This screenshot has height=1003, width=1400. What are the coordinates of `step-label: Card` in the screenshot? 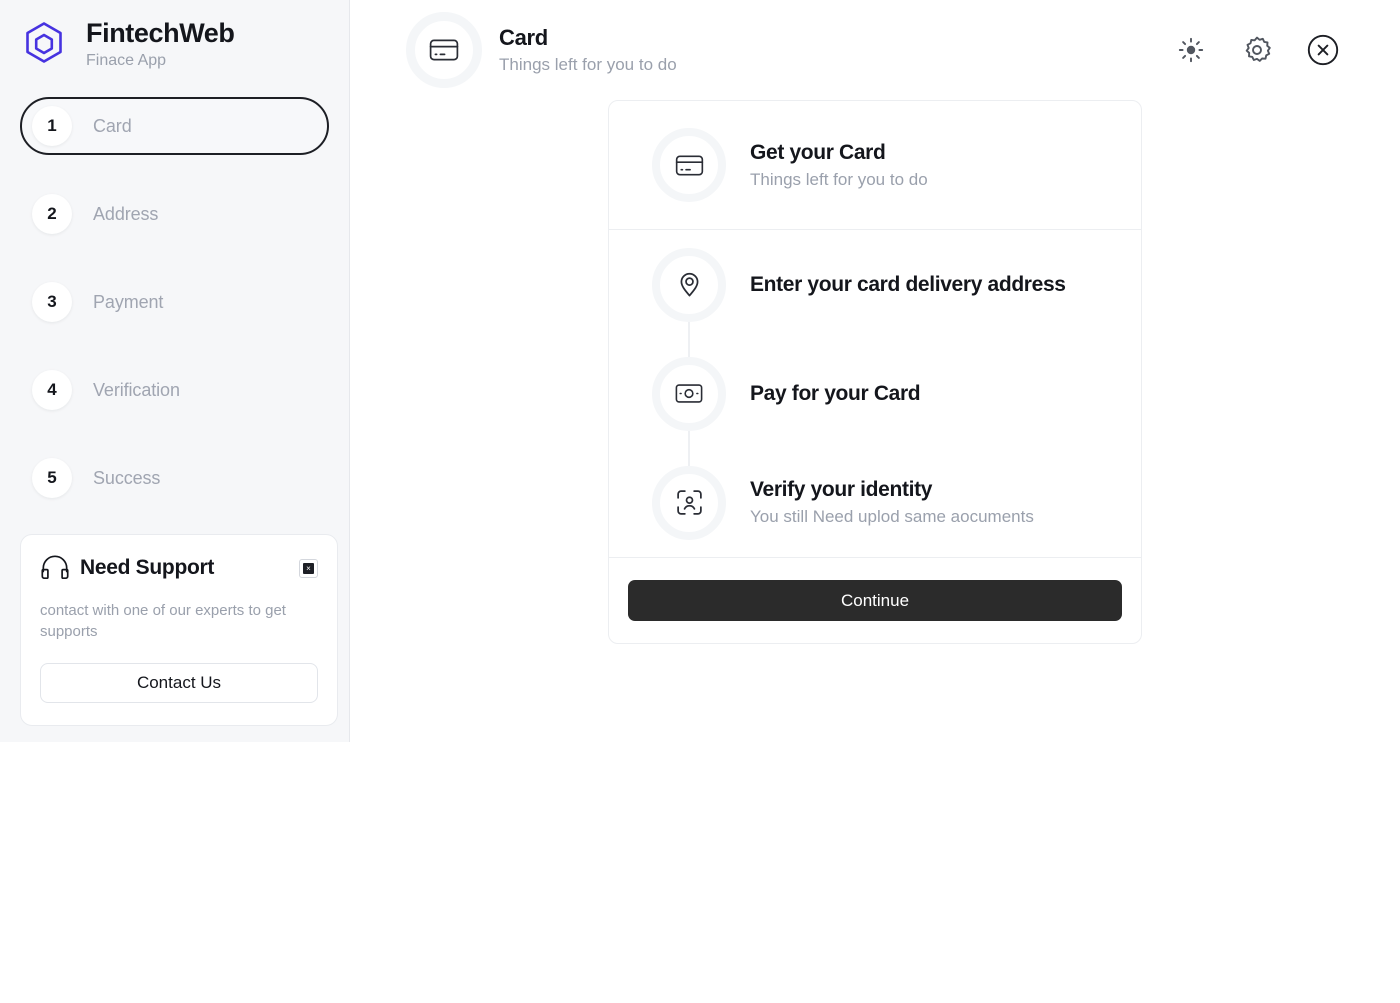 It's located at (112, 125).